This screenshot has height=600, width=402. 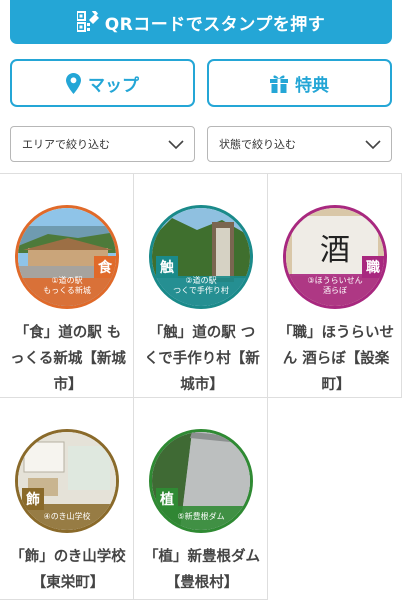 I want to click on caption-line-2: もっくる新城, so click(x=67, y=290).